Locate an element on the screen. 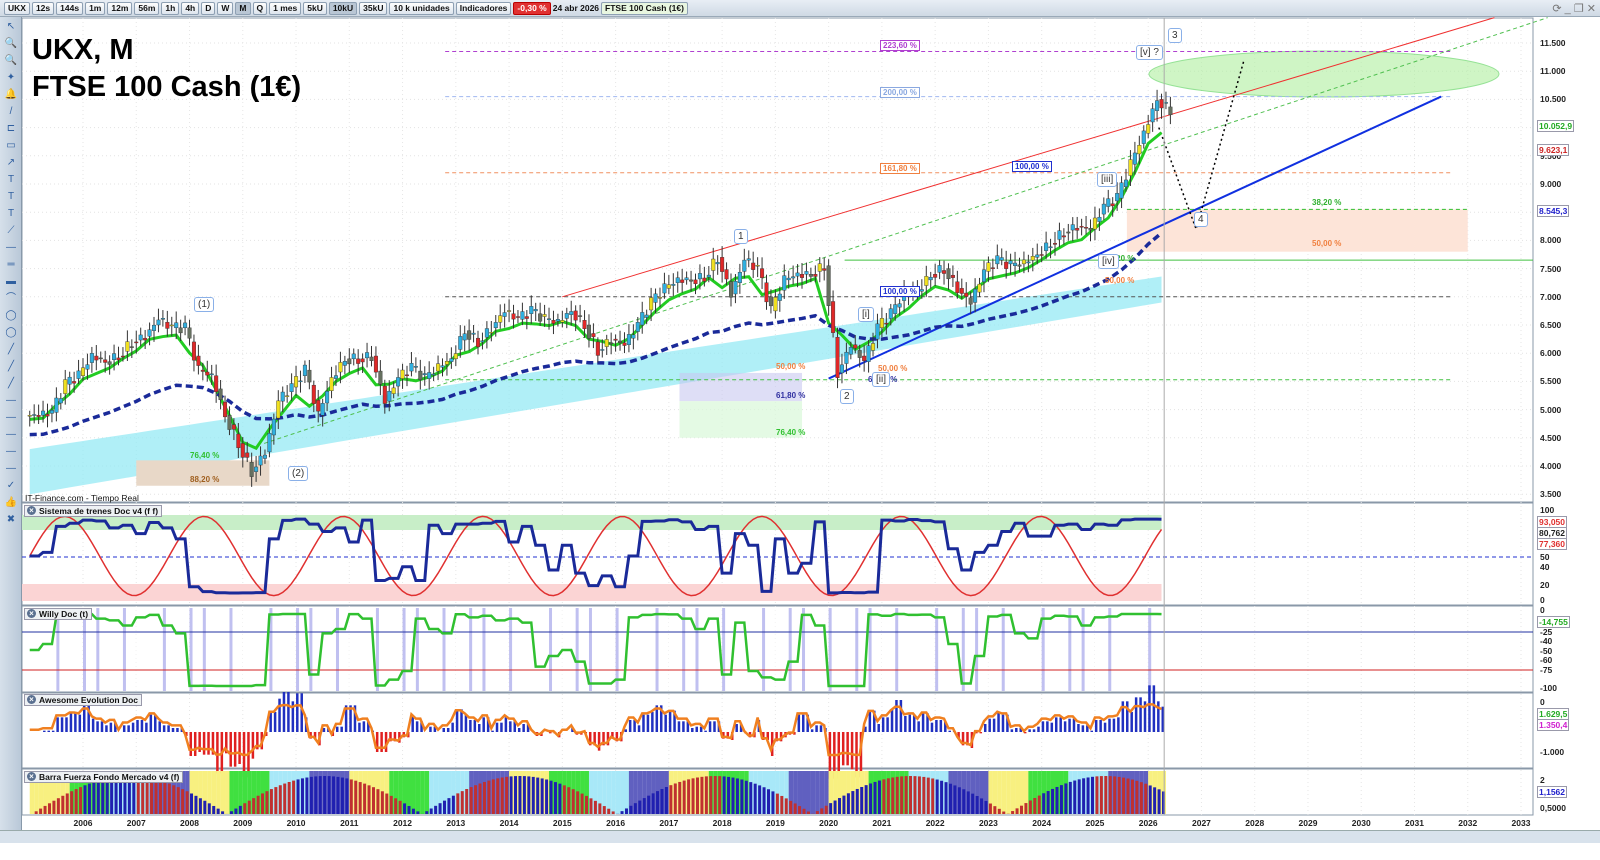  year-label: 2022 is located at coordinates (935, 823).